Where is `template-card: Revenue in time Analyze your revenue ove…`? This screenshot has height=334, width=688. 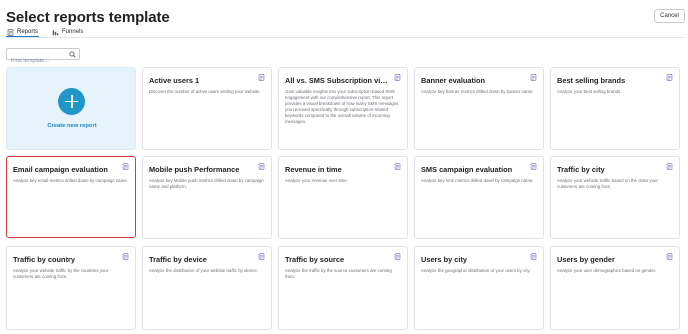 template-card: Revenue in time Analyze your revenue ove… is located at coordinates (343, 197).